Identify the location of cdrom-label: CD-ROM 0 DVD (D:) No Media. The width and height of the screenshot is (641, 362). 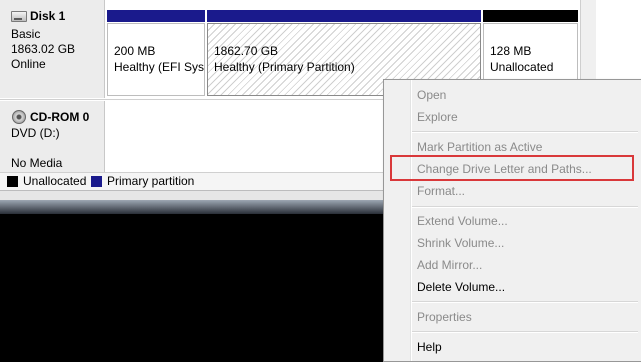
(52, 136).